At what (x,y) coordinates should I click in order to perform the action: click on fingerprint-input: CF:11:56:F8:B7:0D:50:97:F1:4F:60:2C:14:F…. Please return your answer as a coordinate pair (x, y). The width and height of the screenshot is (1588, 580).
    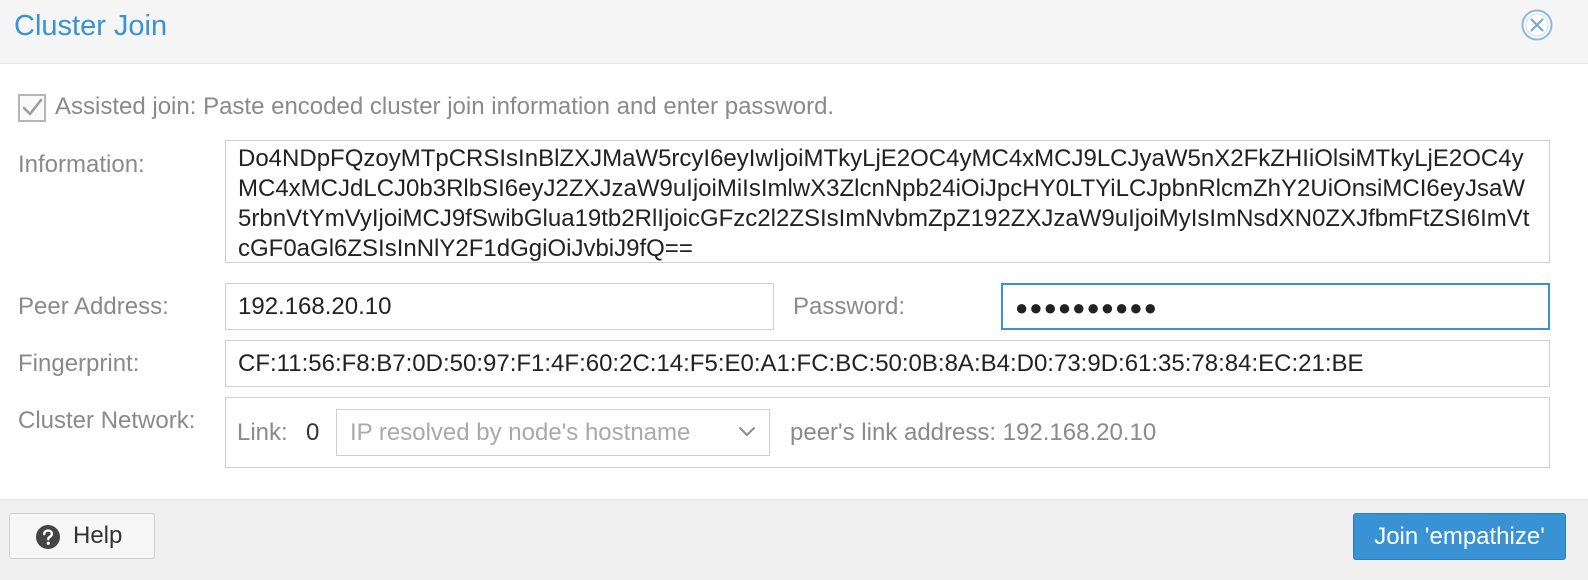
    Looking at the image, I should click on (887, 363).